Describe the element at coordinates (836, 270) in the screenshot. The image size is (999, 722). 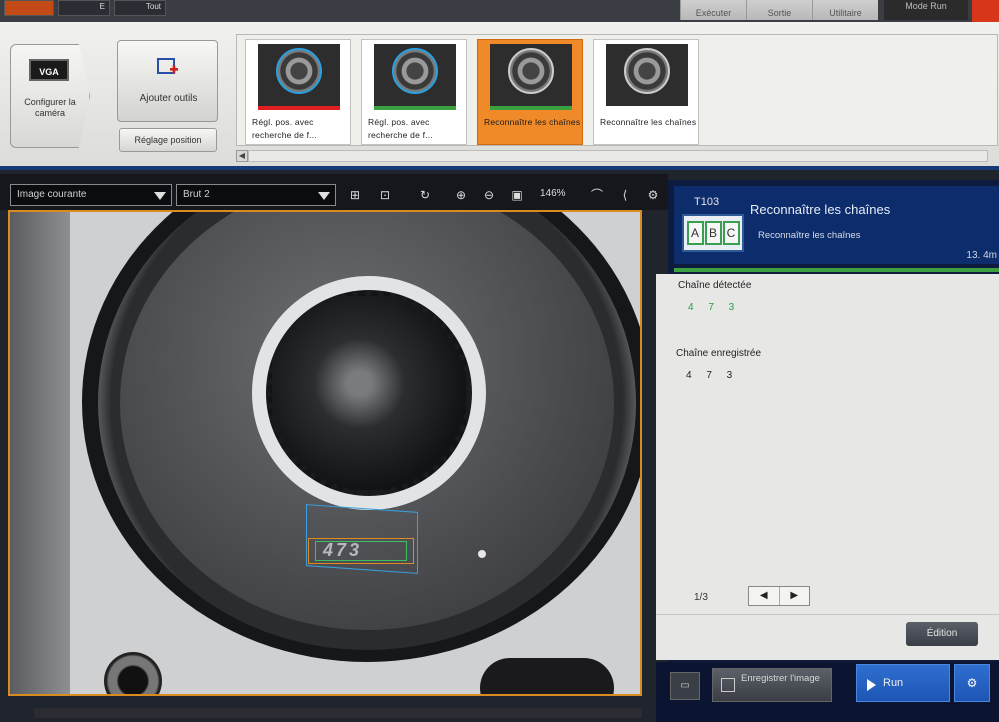
I see `status-line` at that location.